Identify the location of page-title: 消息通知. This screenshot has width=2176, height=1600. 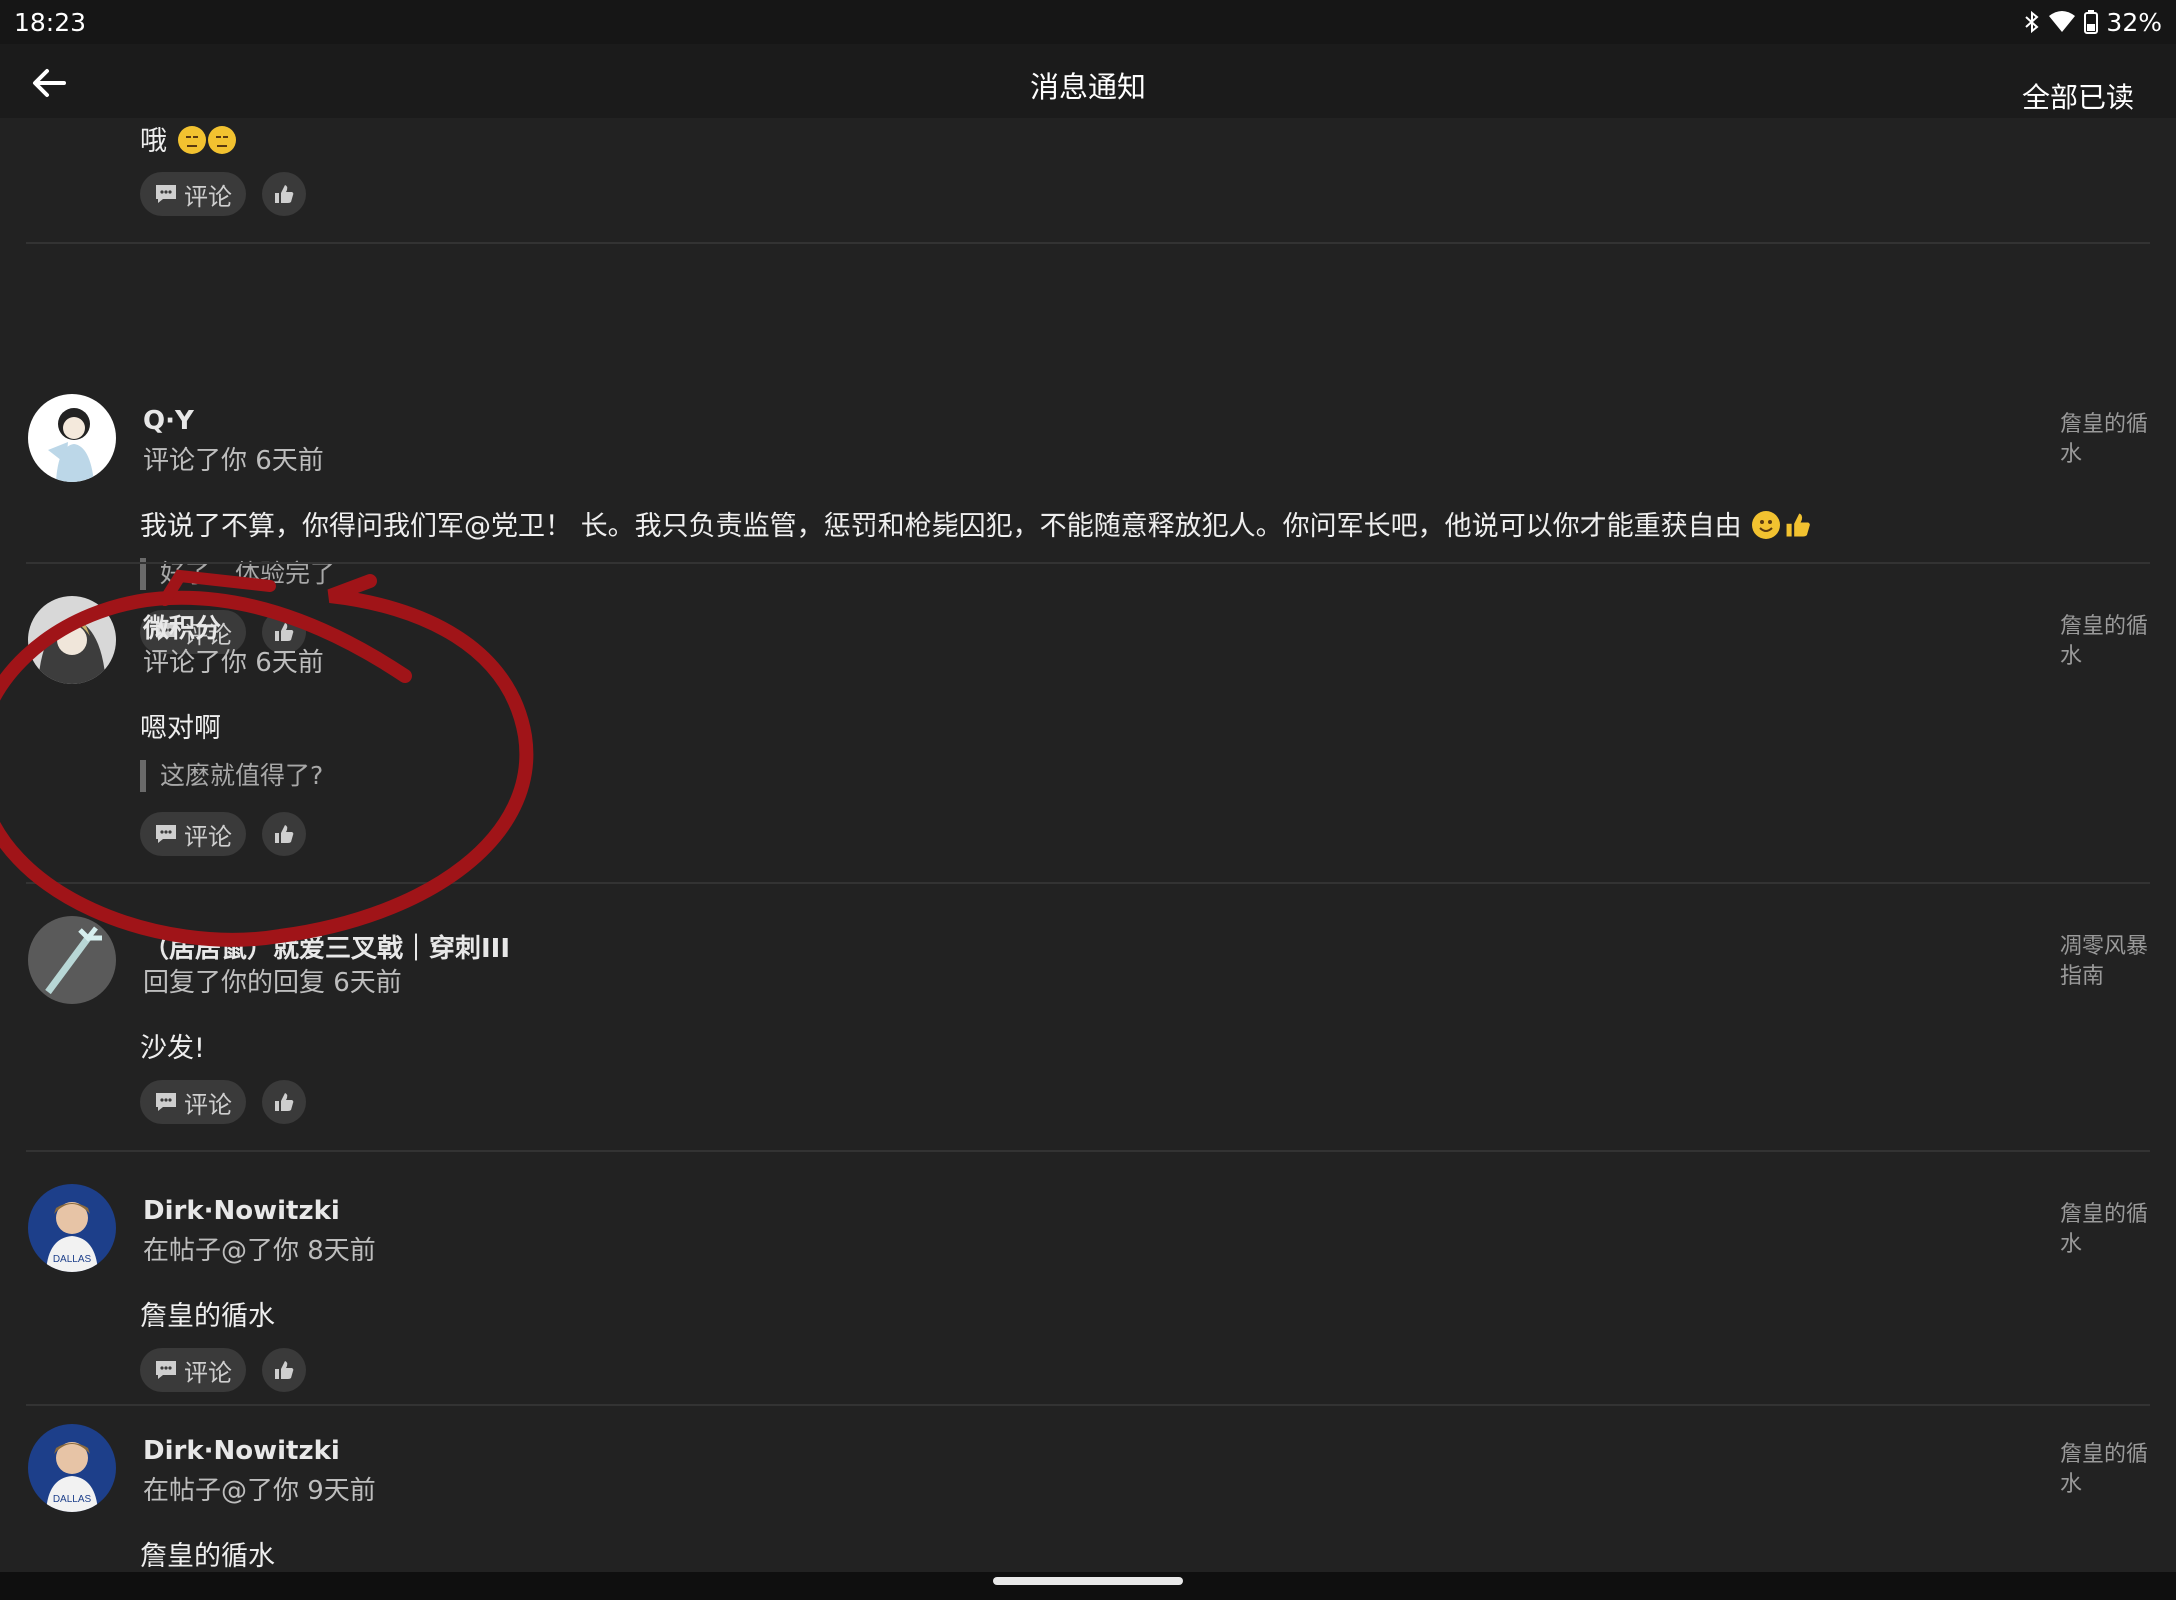
(1087, 87).